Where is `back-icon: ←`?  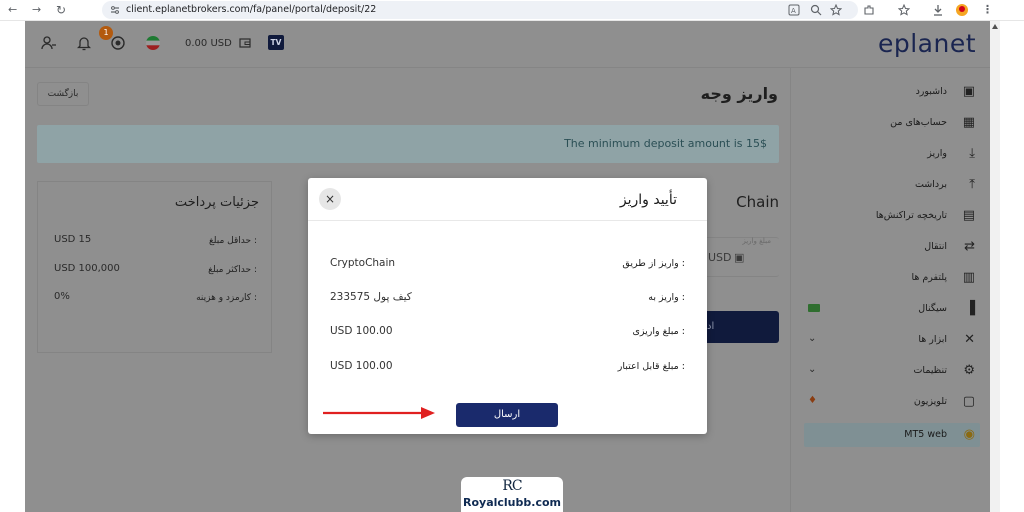 back-icon: ← is located at coordinates (12, 10).